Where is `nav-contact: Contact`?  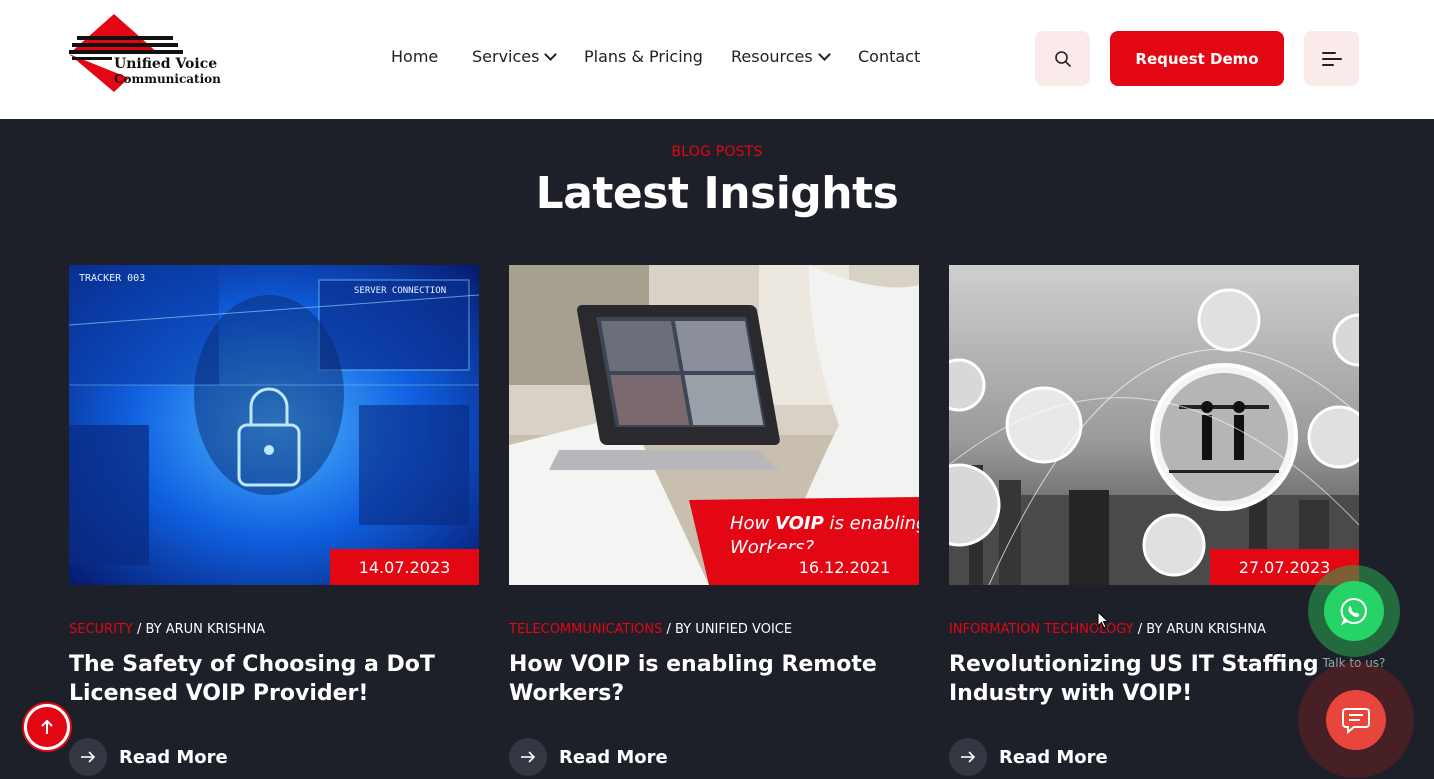
nav-contact: Contact is located at coordinates (889, 56).